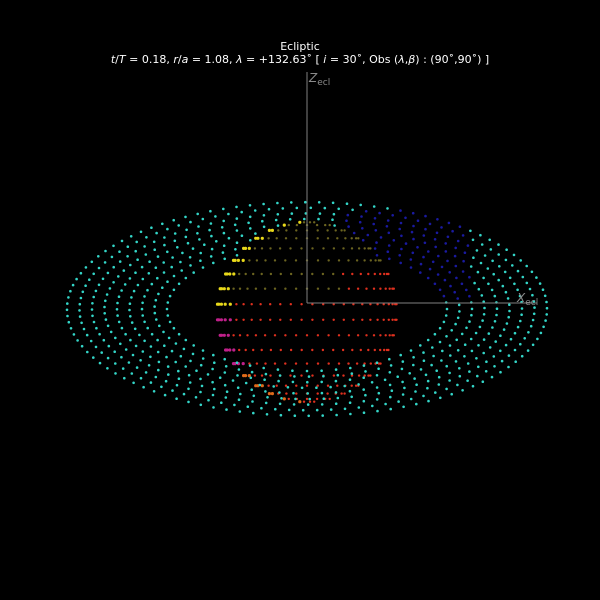  What do you see at coordinates (306, 362) in the screenshot?
I see `ring-front-particles` at bounding box center [306, 362].